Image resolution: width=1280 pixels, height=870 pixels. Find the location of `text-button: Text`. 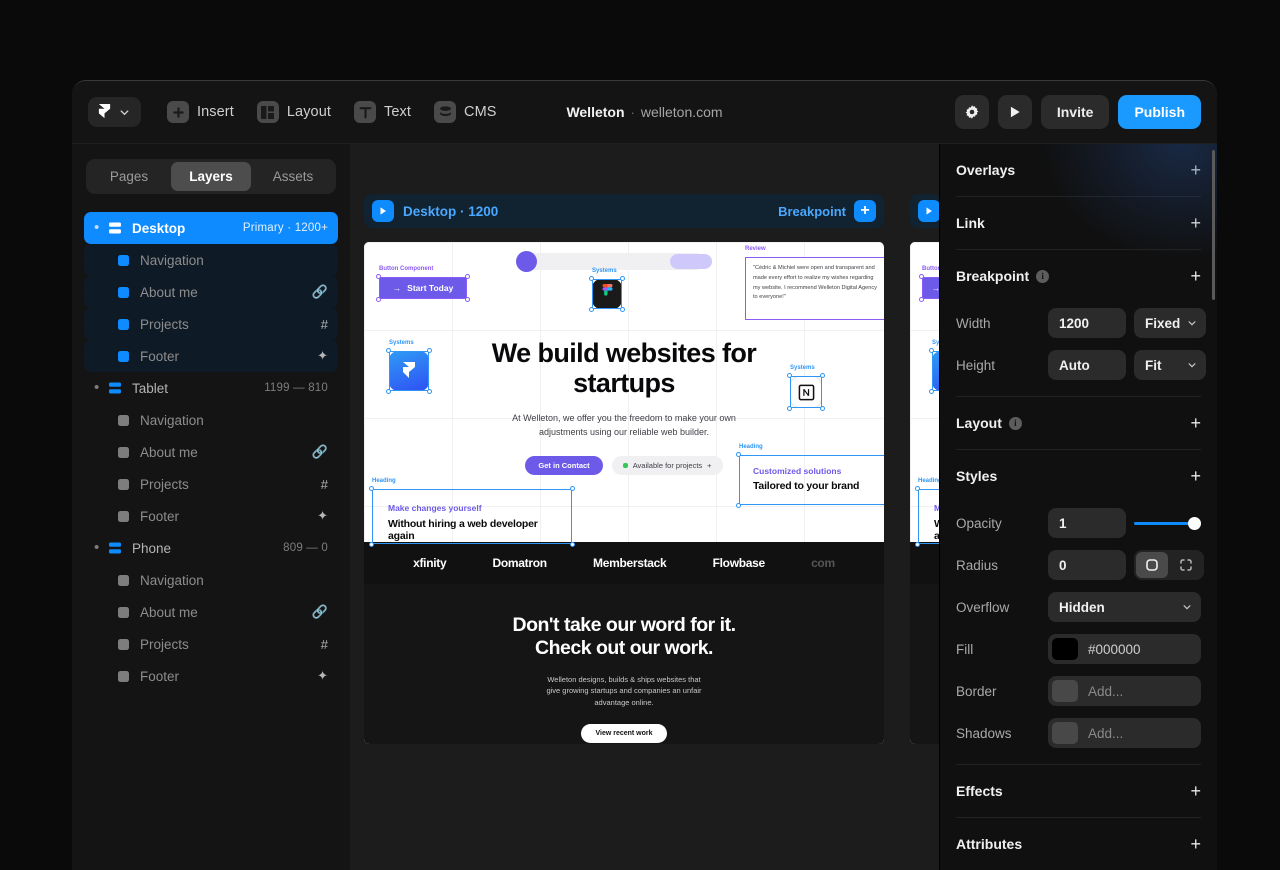

text-button: Text is located at coordinates (384, 112).